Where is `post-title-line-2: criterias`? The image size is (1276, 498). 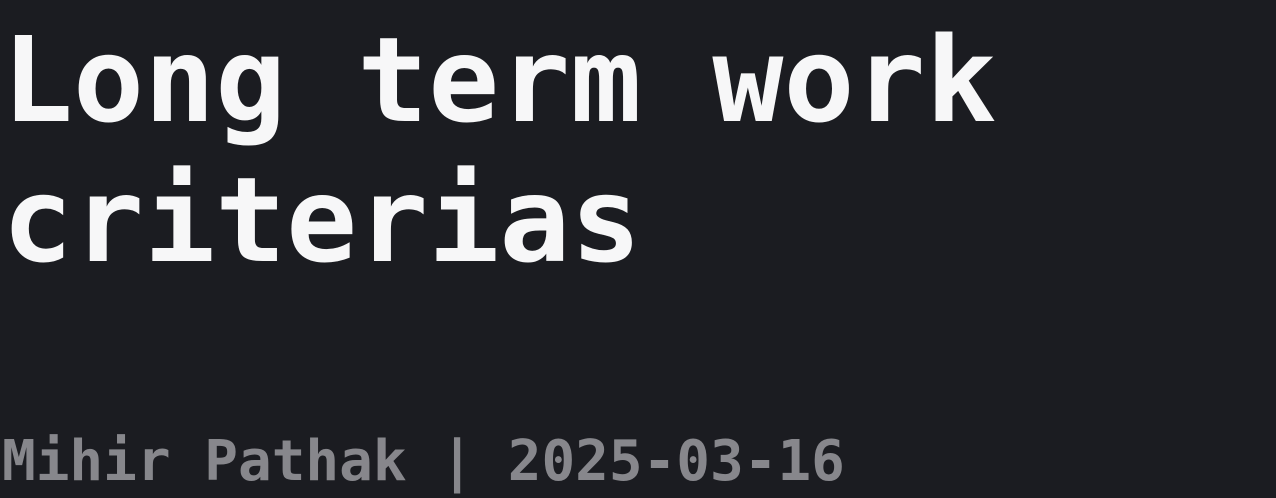
post-title-line-2: criterias is located at coordinates (322, 220).